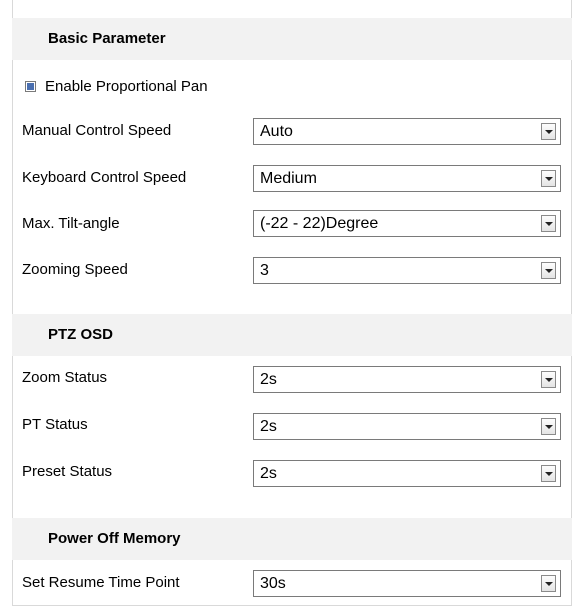 The width and height of the screenshot is (574, 608). What do you see at coordinates (292, 335) in the screenshot?
I see `ptz-osd-header: PTZ OSD` at bounding box center [292, 335].